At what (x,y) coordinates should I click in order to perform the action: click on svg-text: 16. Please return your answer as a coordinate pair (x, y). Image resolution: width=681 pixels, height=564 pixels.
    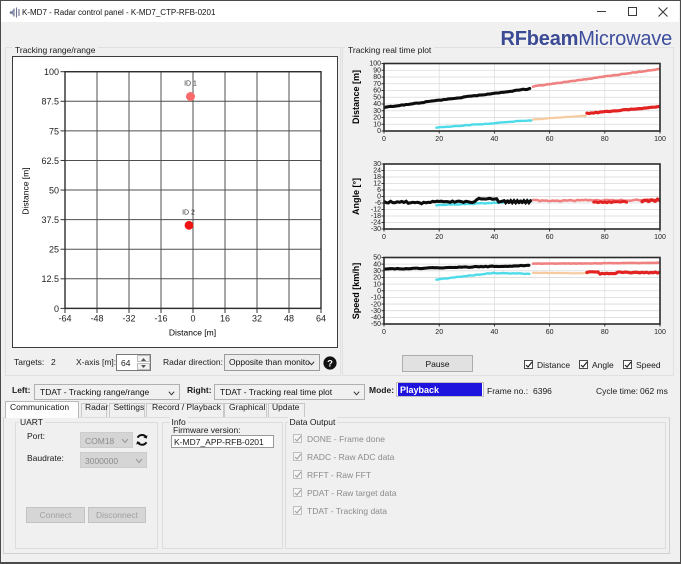
    Looking at the image, I should click on (225, 319).